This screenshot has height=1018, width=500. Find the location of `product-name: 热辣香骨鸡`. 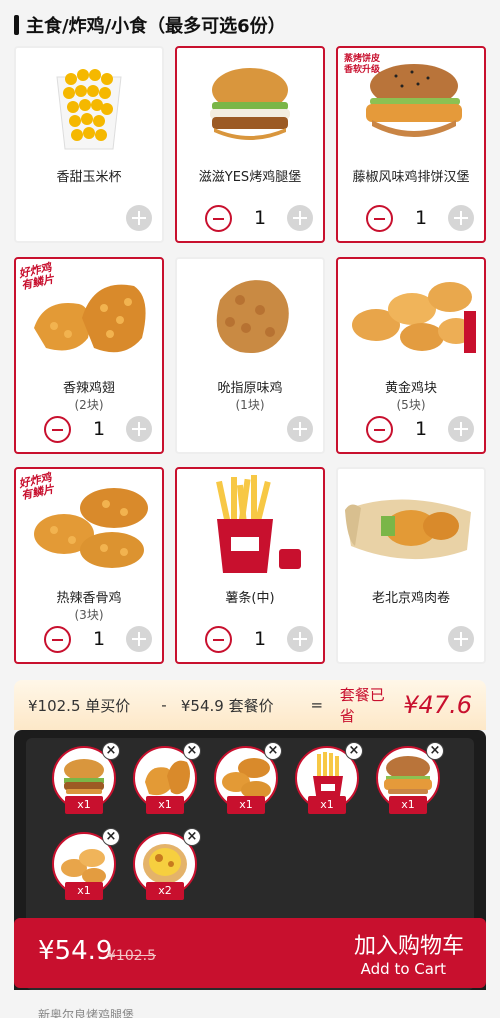

product-name: 热辣香骨鸡 is located at coordinates (89, 598).